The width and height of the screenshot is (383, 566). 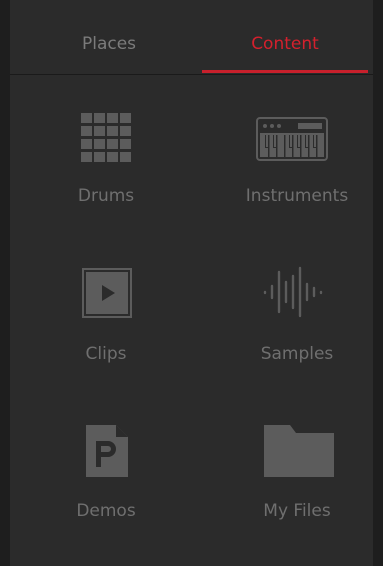 I want to click on keyboard-icon, so click(x=292, y=139).